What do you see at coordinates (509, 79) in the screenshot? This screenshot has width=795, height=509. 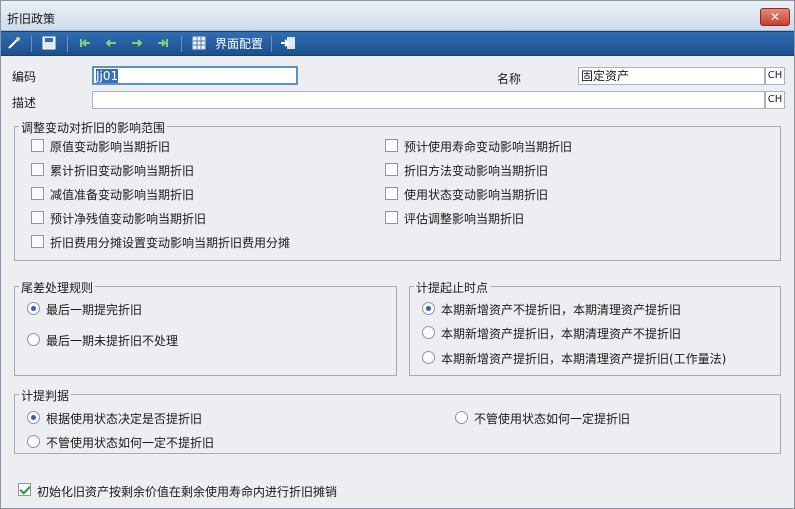 I see `name-label: 名称` at bounding box center [509, 79].